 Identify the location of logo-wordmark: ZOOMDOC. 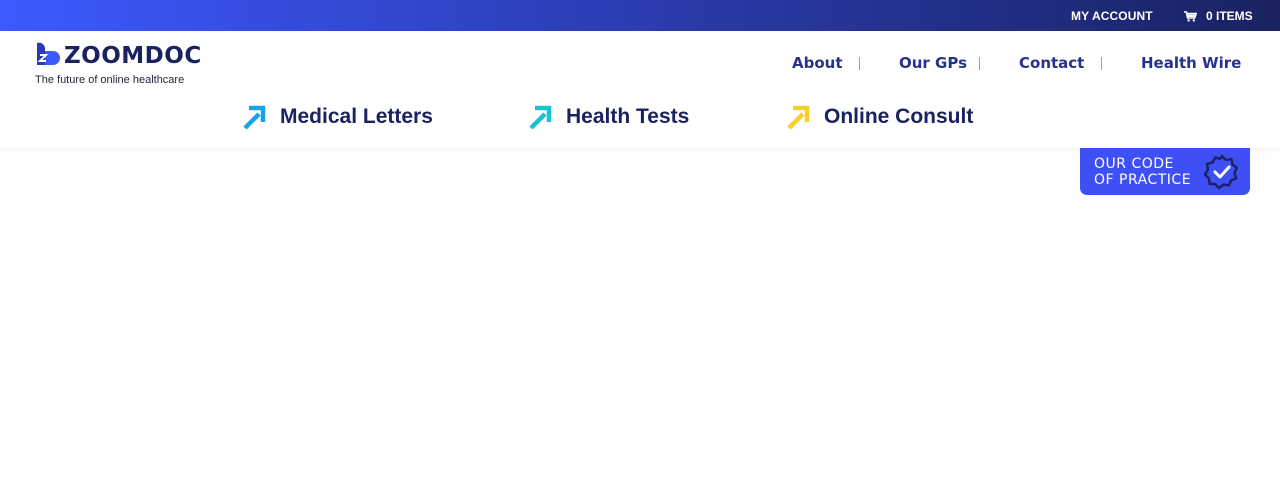
(133, 56).